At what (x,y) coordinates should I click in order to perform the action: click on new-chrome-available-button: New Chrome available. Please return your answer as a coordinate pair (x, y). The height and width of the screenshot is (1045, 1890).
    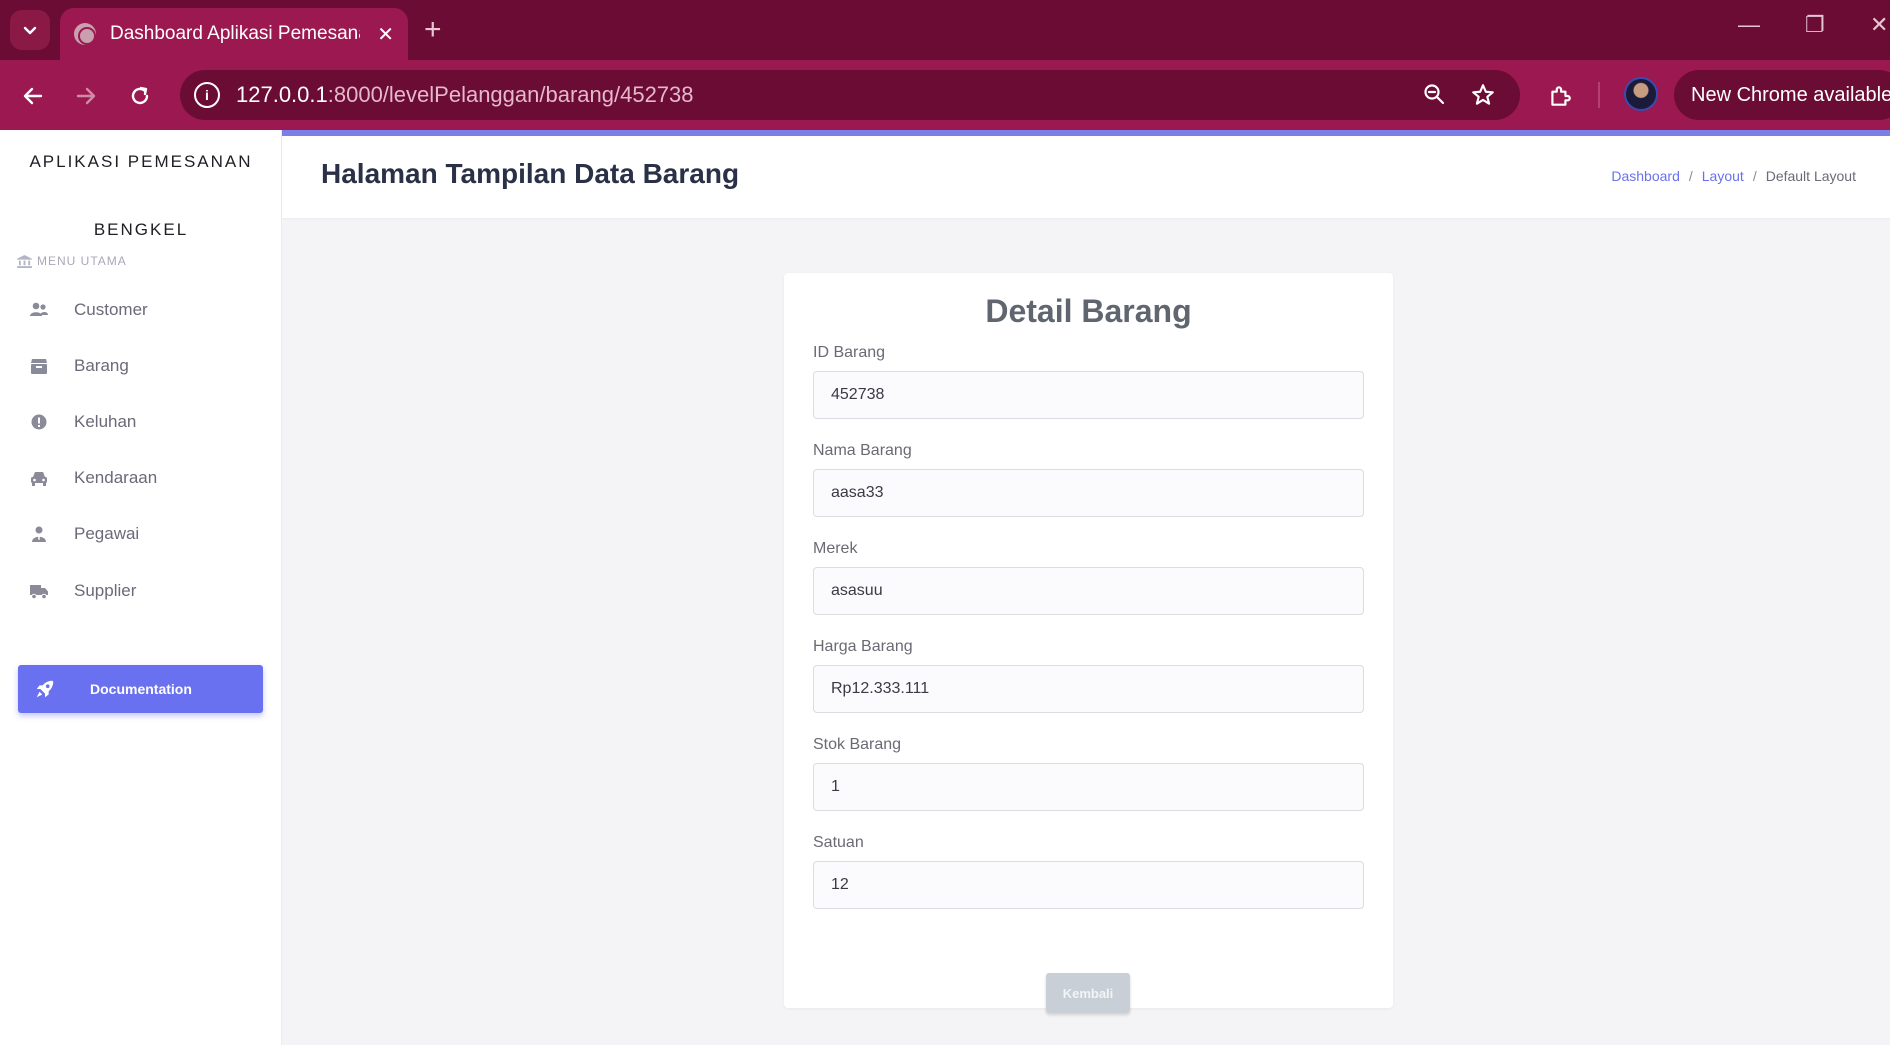
    Looking at the image, I should click on (1782, 95).